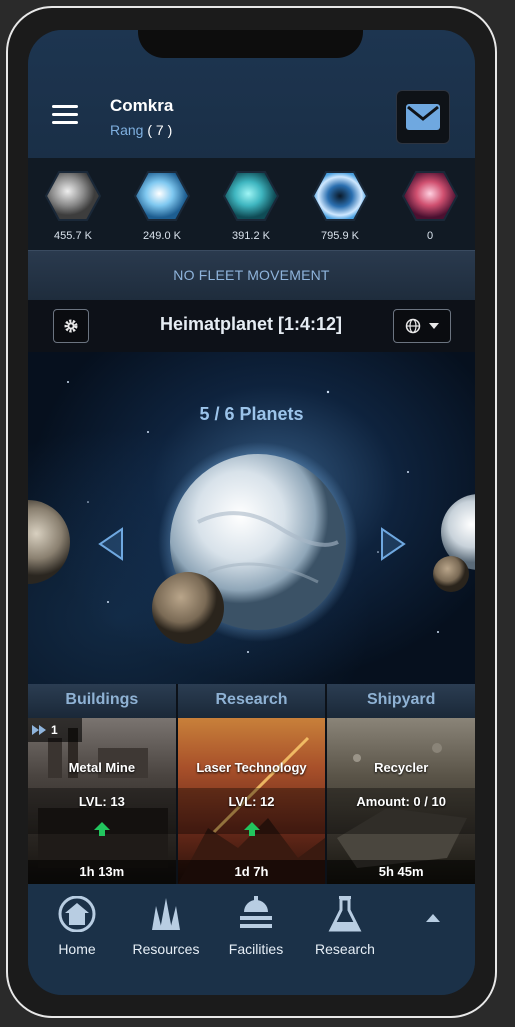 This screenshot has height=1027, width=515. Describe the element at coordinates (102, 767) in the screenshot. I see `card-title: Metal Mine` at that location.